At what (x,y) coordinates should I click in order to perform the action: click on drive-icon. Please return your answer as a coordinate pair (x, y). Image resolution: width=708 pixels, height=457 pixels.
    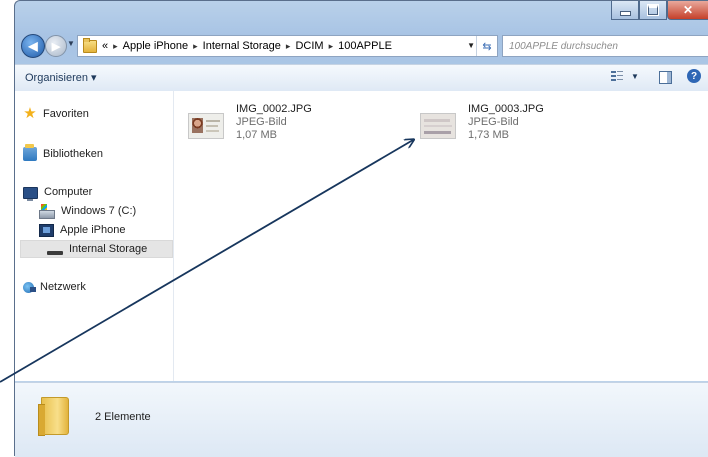
    Looking at the image, I should click on (47, 211).